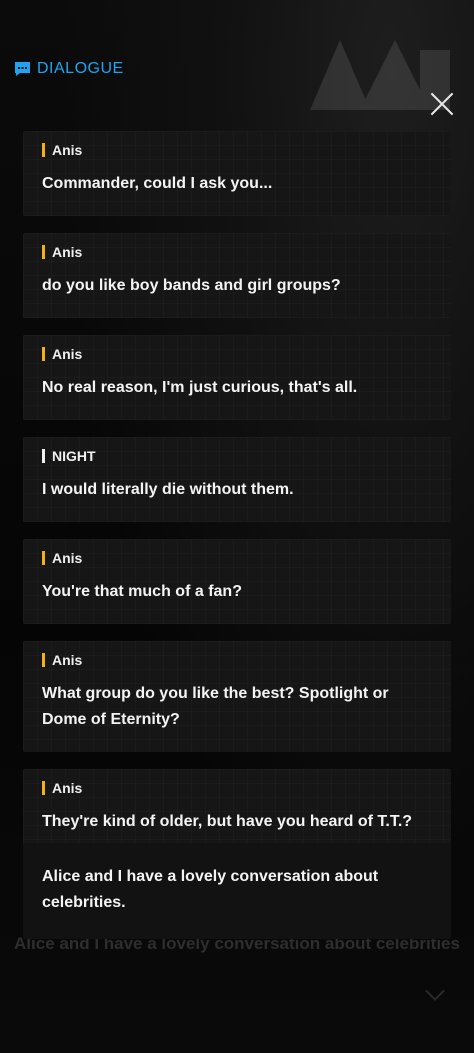  I want to click on dialogue-title: DIALOGUE, so click(80, 68).